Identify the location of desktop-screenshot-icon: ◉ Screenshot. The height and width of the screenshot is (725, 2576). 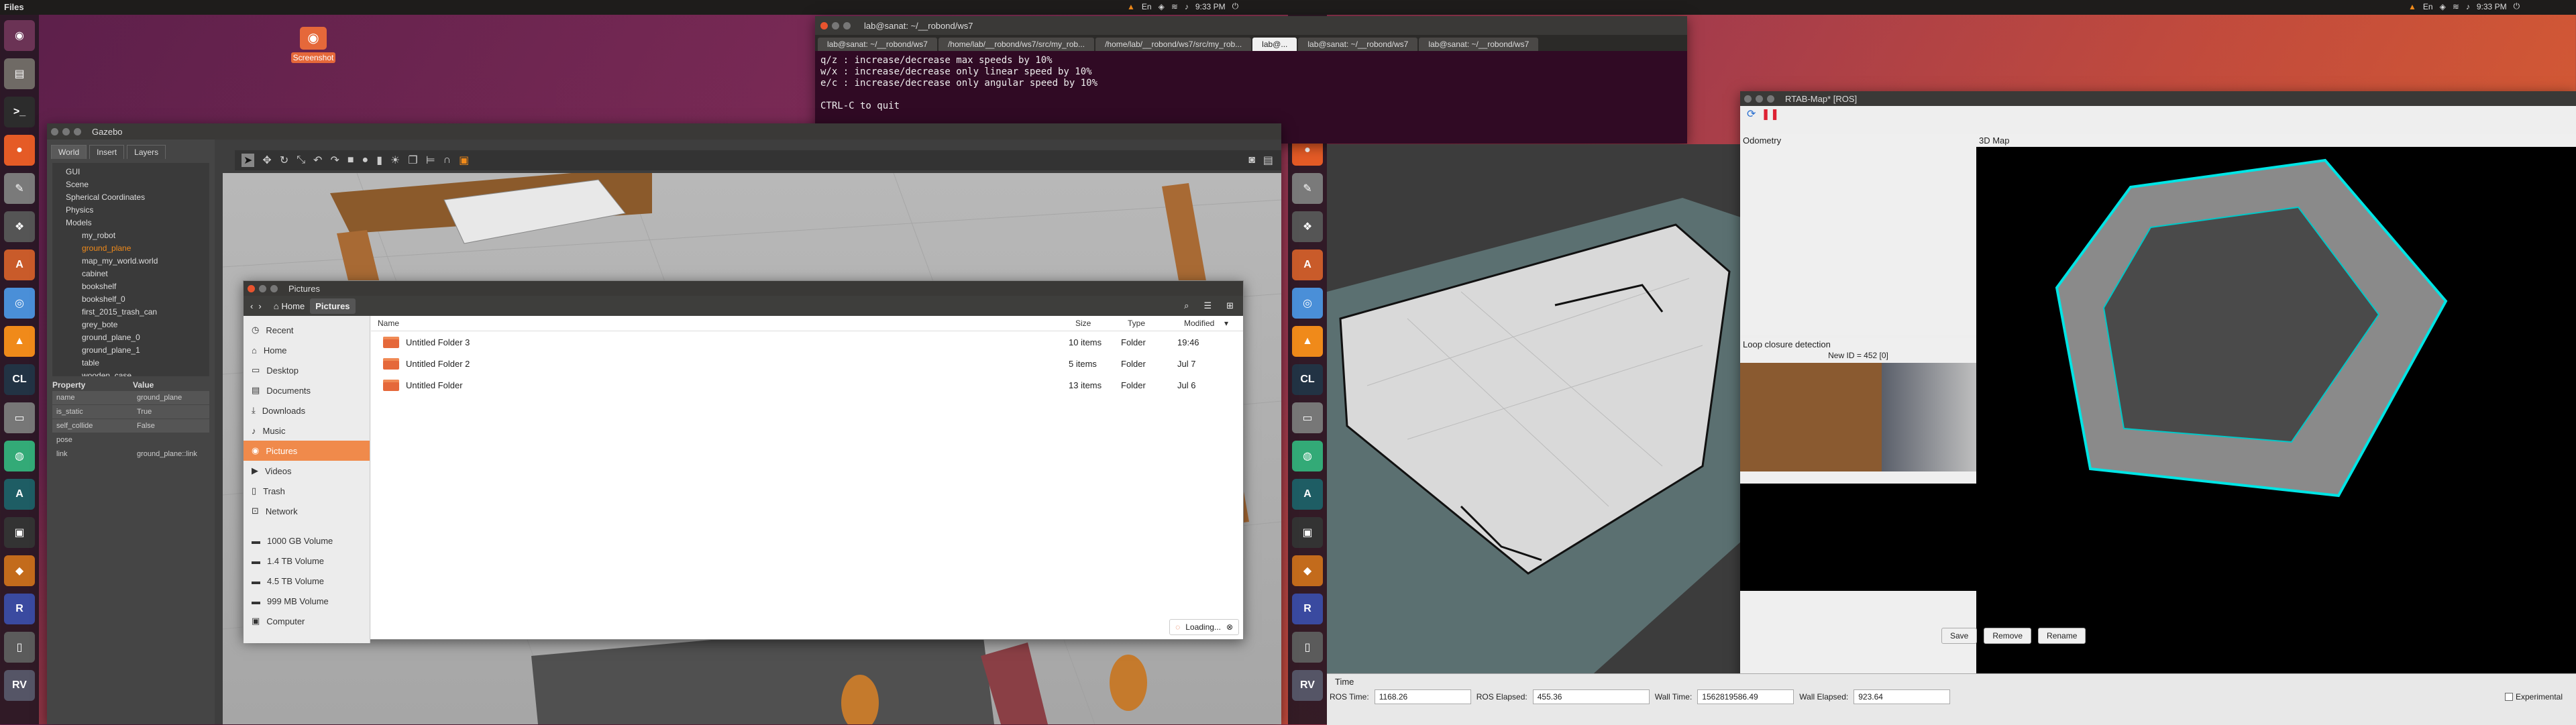
(313, 45).